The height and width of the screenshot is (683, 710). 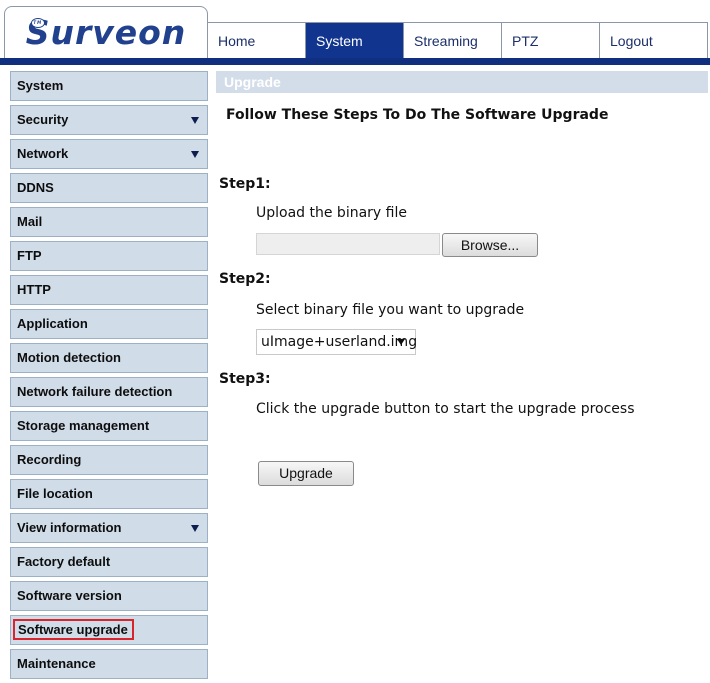 I want to click on sidebar-item-label: DDNS, so click(x=35, y=187).